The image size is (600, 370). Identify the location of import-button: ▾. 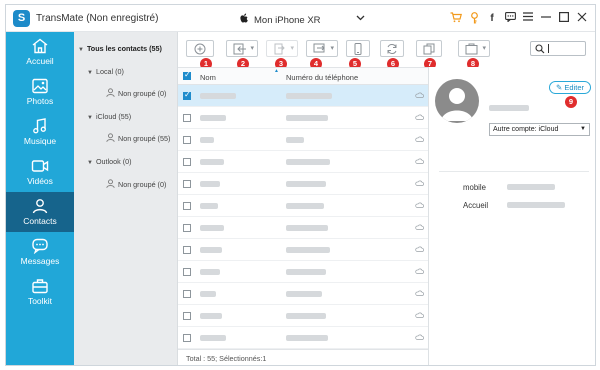
(242, 48).